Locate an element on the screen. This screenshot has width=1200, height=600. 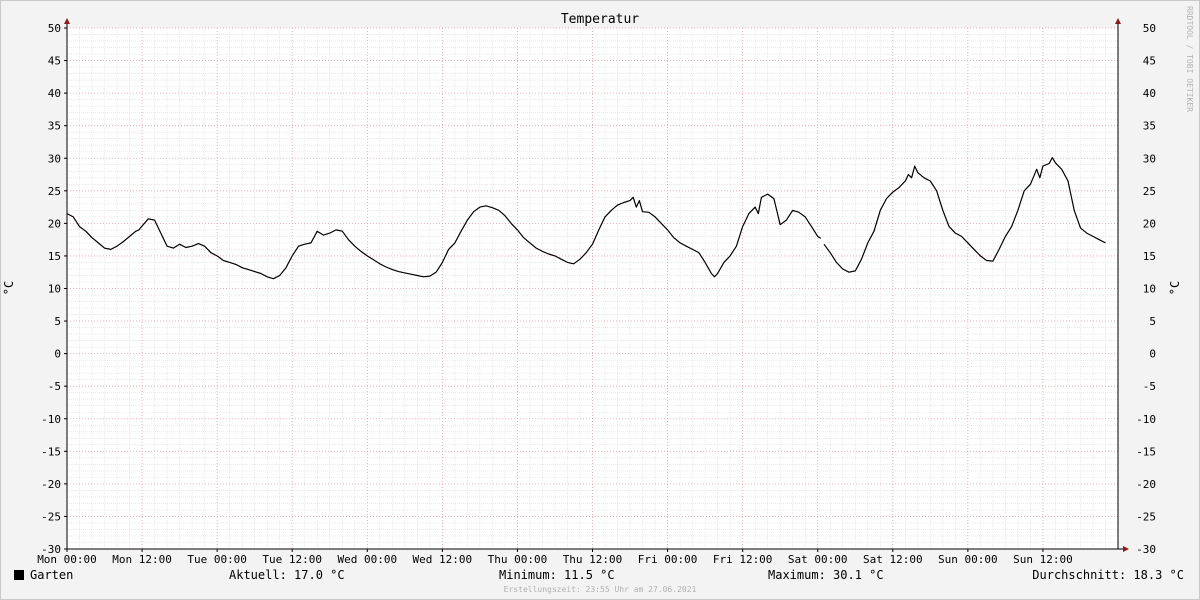
y-tick-label-right: 15 is located at coordinates (1149, 256).